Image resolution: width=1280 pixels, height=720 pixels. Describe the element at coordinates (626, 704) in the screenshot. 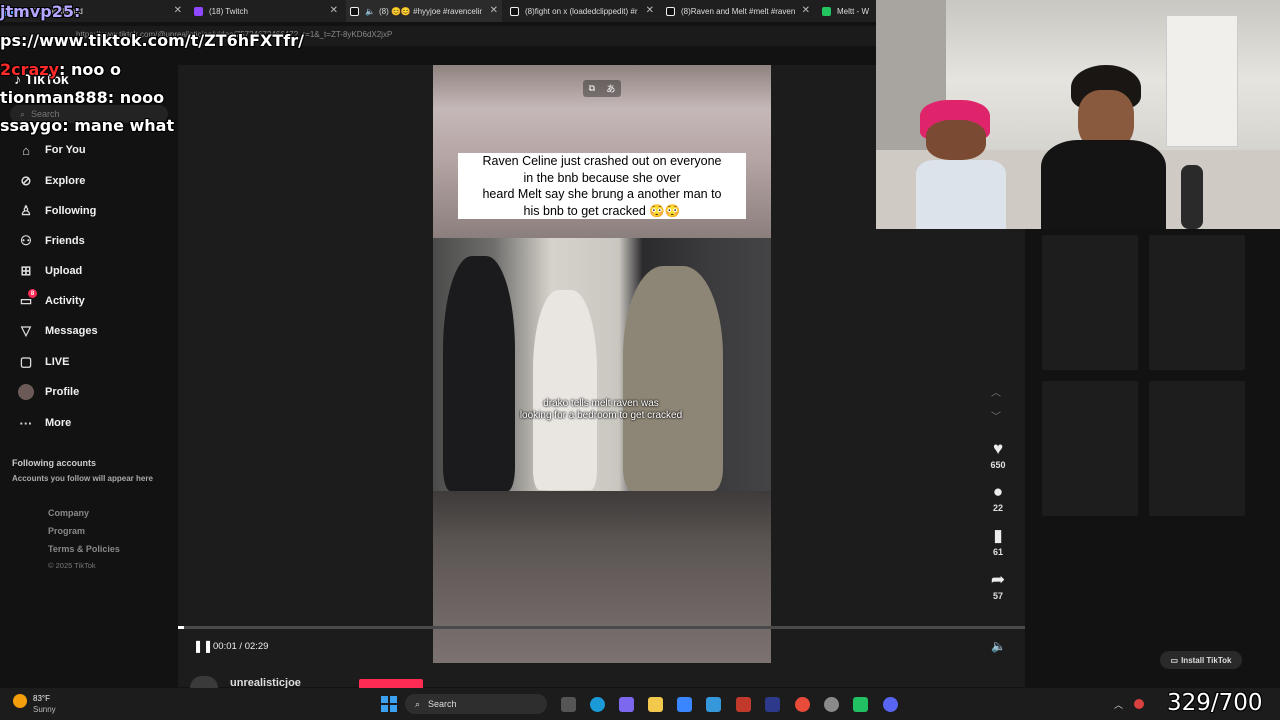

I see `copilot-icon` at that location.